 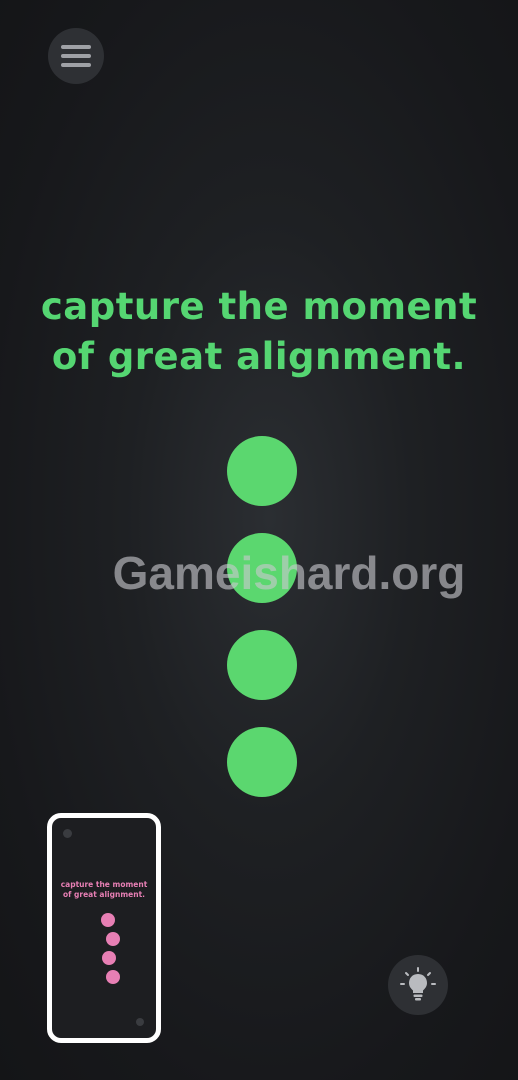 I want to click on solution-preview-thumbnail: capture the moment of great alignment., so click(x=104, y=928).